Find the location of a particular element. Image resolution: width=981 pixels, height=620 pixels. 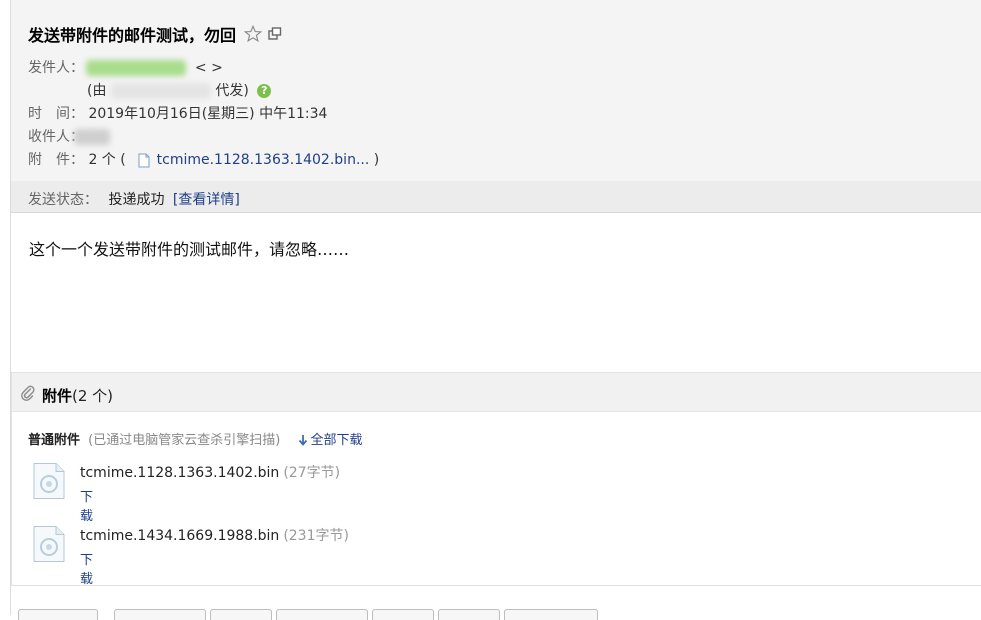

from-row: 发件人： < > is located at coordinates (125, 68).